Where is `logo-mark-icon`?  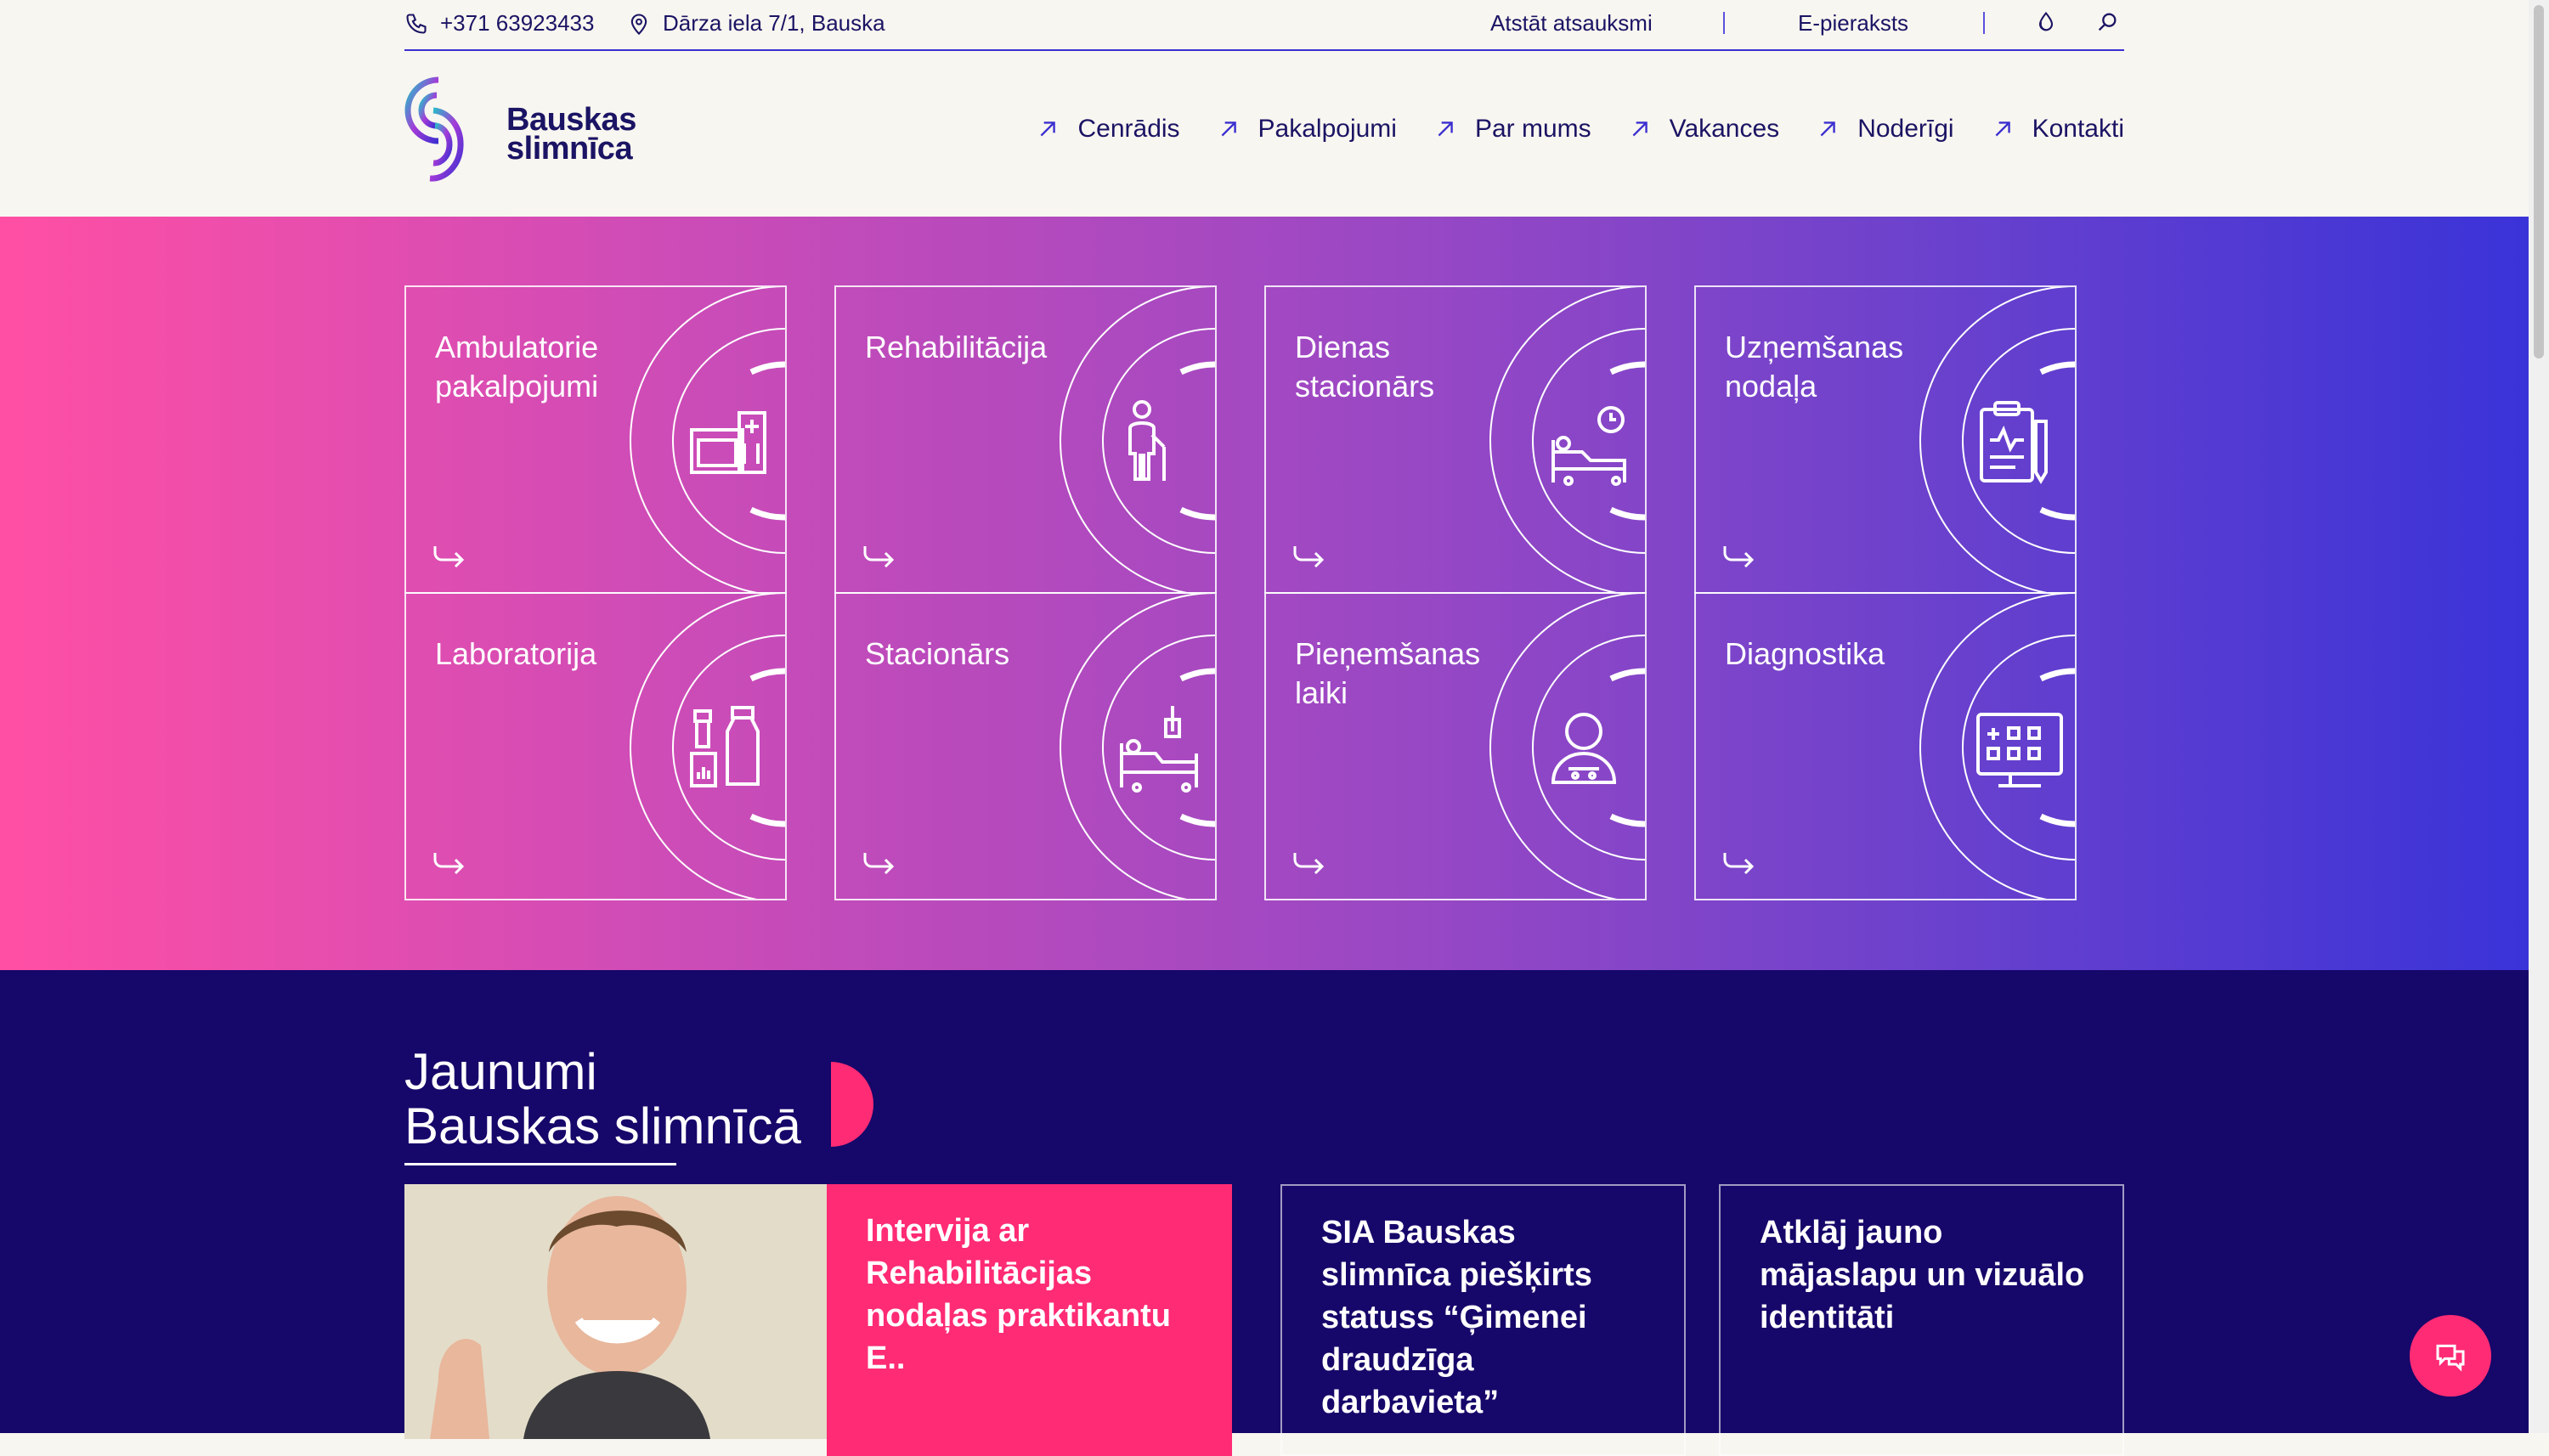
logo-mark-icon is located at coordinates (434, 129).